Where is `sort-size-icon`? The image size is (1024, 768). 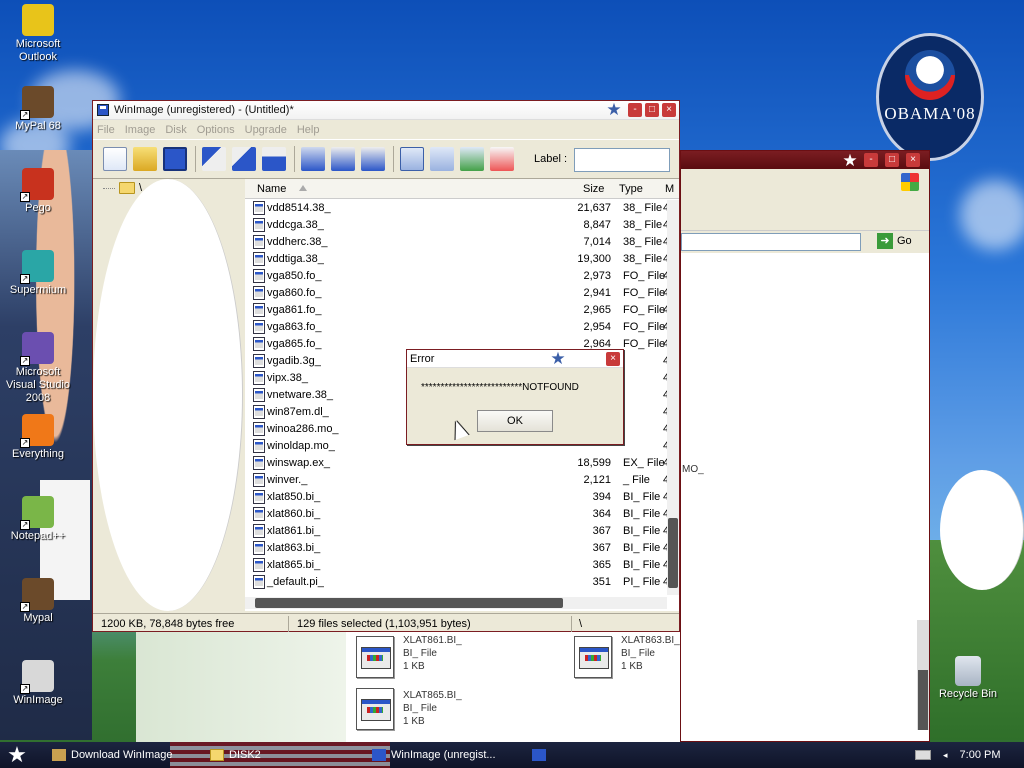 sort-size-icon is located at coordinates (472, 159).